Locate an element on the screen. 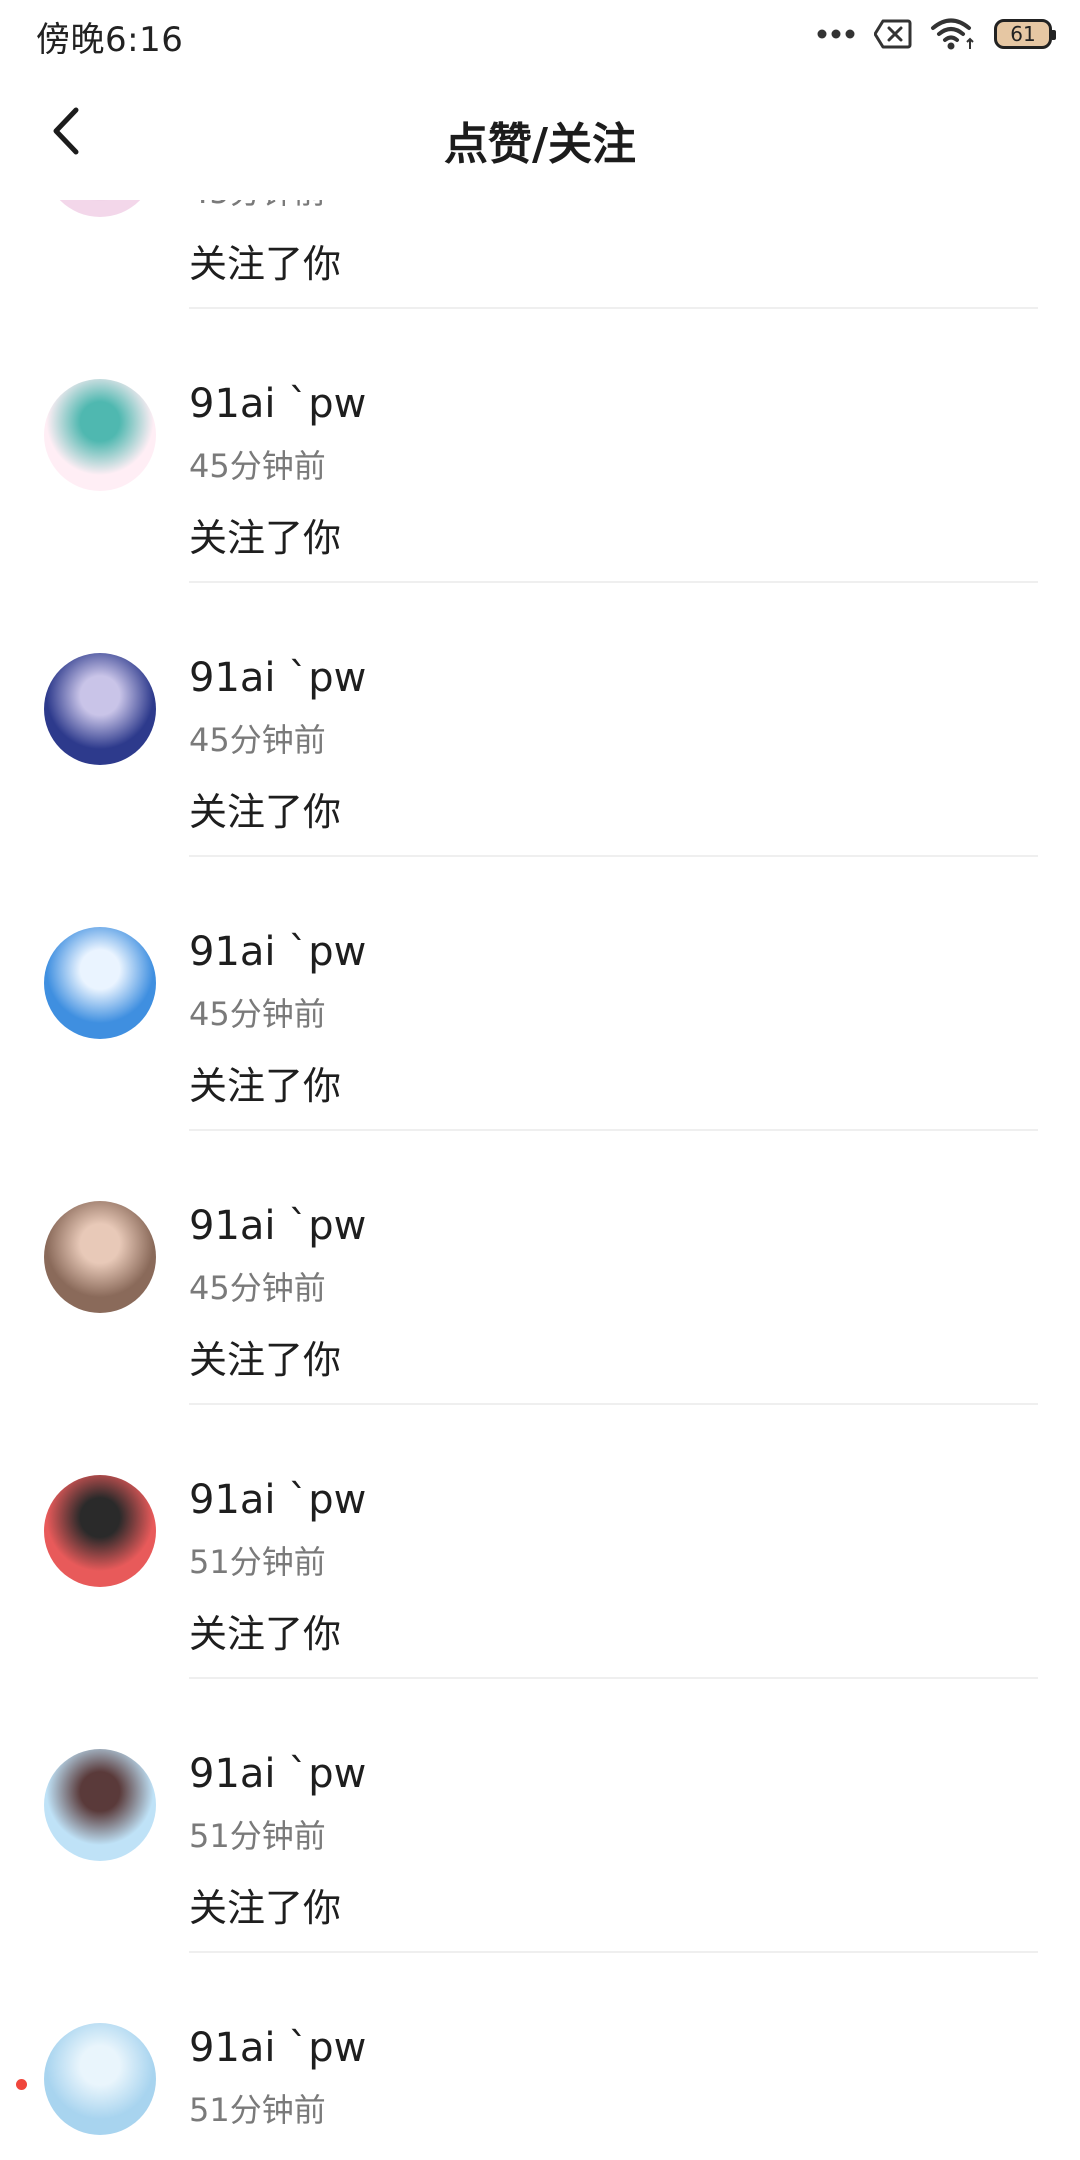 This screenshot has width=1080, height=2160. status-bar: 傍晚6:16 61 is located at coordinates (540, 35).